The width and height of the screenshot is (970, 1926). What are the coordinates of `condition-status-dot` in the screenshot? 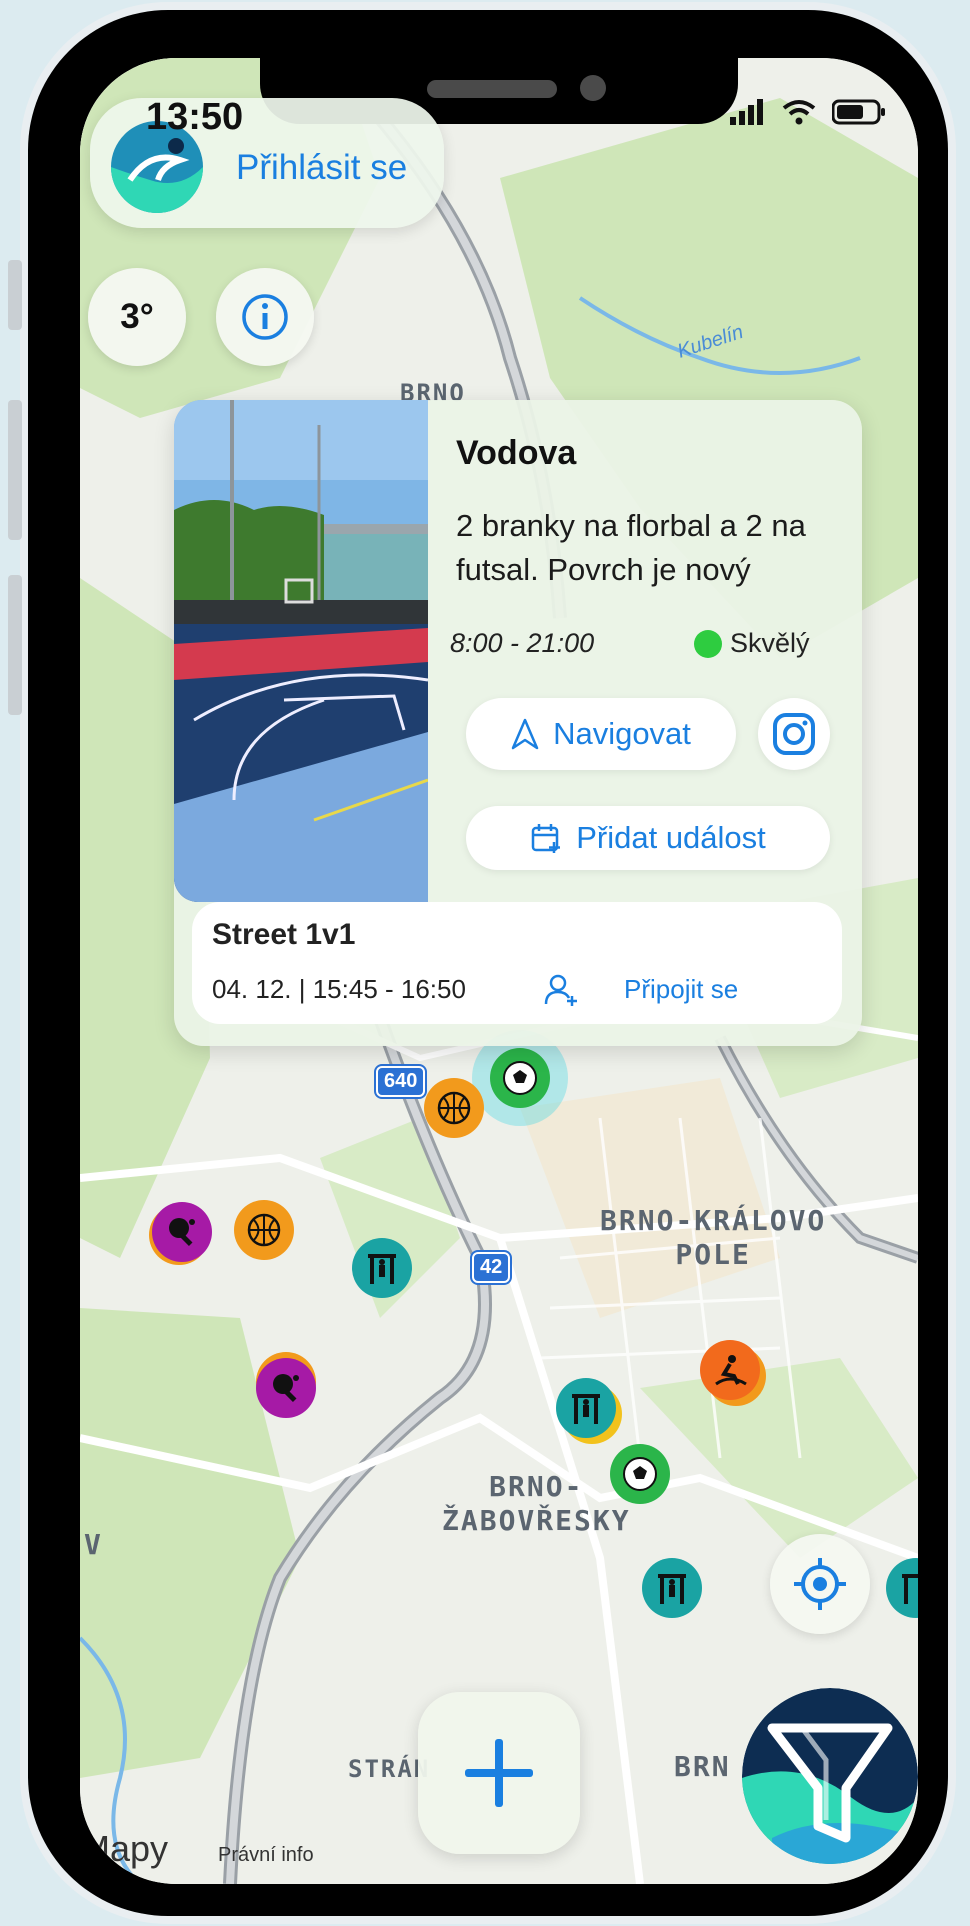 It's located at (708, 644).